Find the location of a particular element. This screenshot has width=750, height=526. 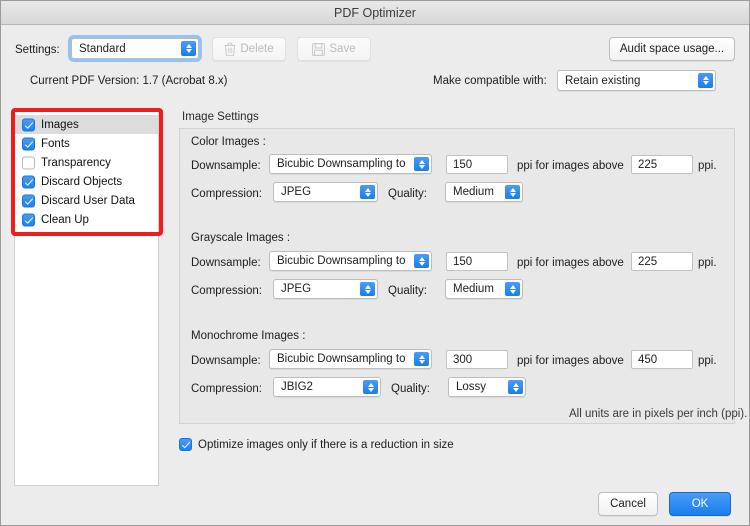

list-item-label: Fonts is located at coordinates (55, 143).